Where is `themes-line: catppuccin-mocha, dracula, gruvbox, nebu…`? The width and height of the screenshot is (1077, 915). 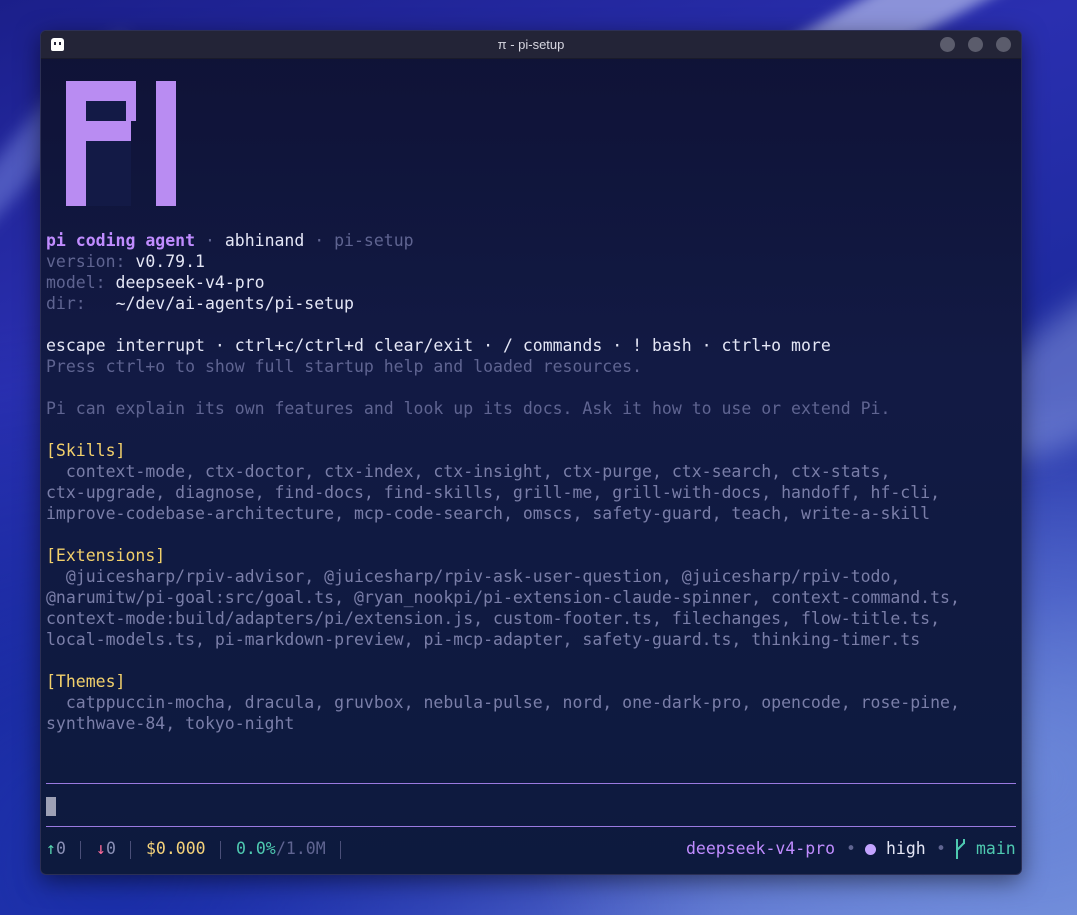 themes-line: catppuccin-mocha, dracula, gruvbox, nebu… is located at coordinates (503, 702).